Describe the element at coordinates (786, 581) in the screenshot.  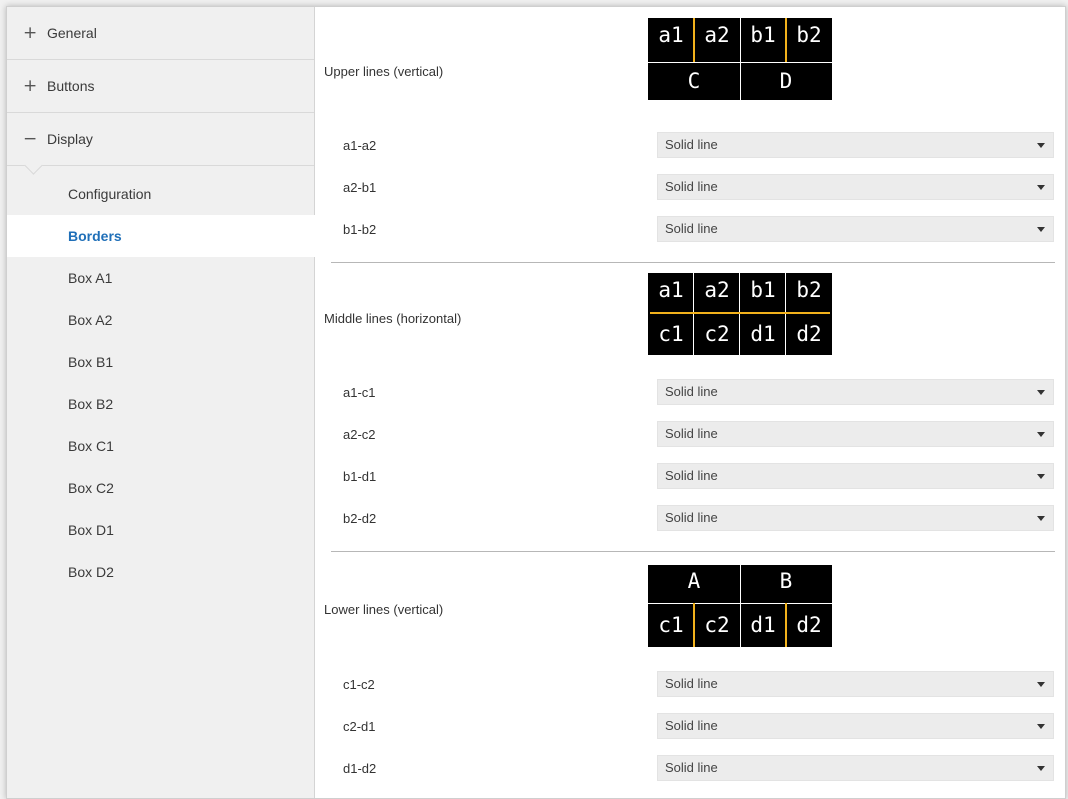
I see `diagram-cell-b: B` at that location.